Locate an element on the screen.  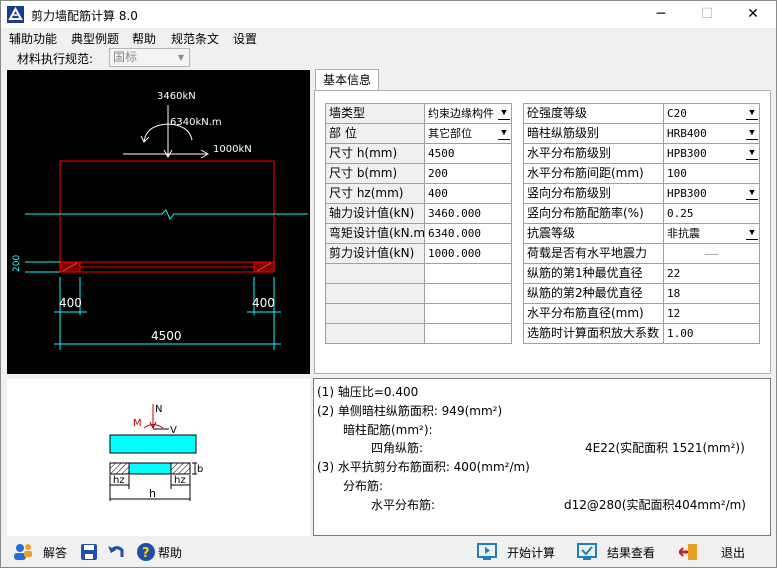
left-value-input: 1000.000 is located at coordinates (468, 254).